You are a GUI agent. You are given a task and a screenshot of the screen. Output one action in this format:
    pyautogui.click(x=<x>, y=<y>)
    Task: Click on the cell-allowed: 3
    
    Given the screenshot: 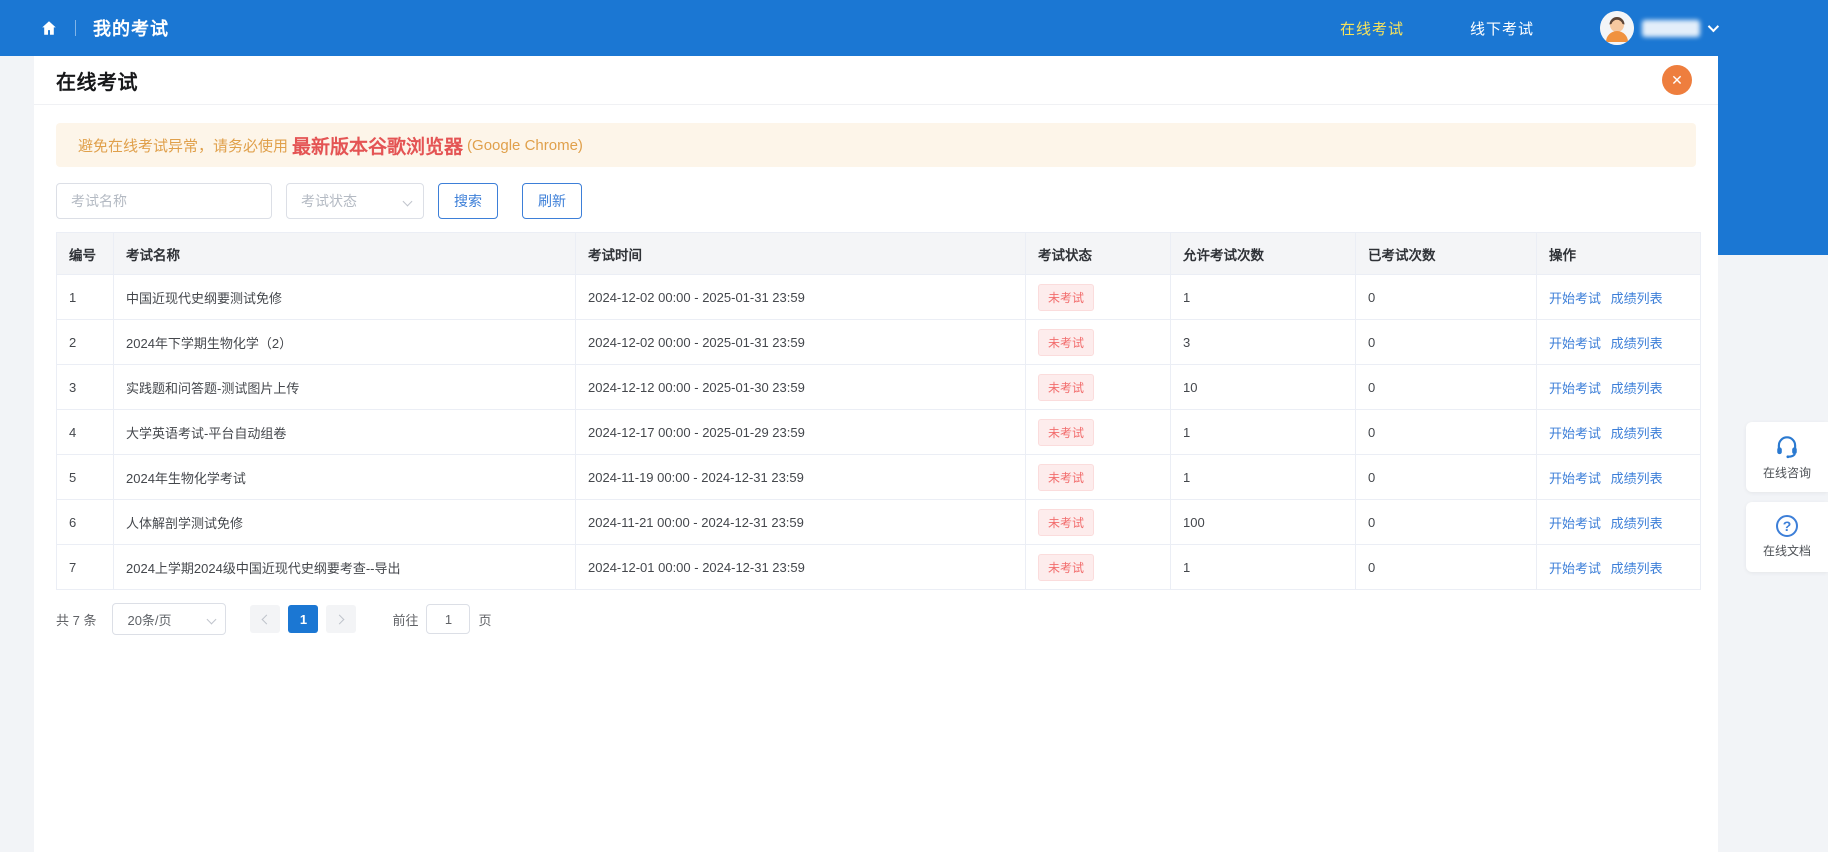 What is the action you would take?
    pyautogui.click(x=1263, y=342)
    